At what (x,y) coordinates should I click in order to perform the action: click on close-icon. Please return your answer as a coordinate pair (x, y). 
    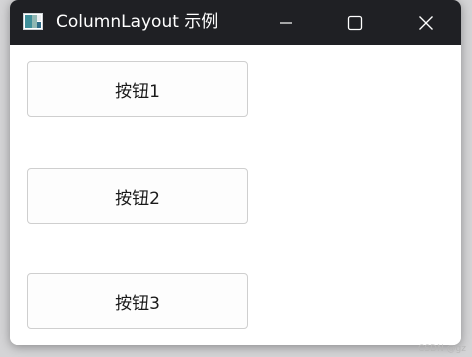
    Looking at the image, I should click on (426, 22).